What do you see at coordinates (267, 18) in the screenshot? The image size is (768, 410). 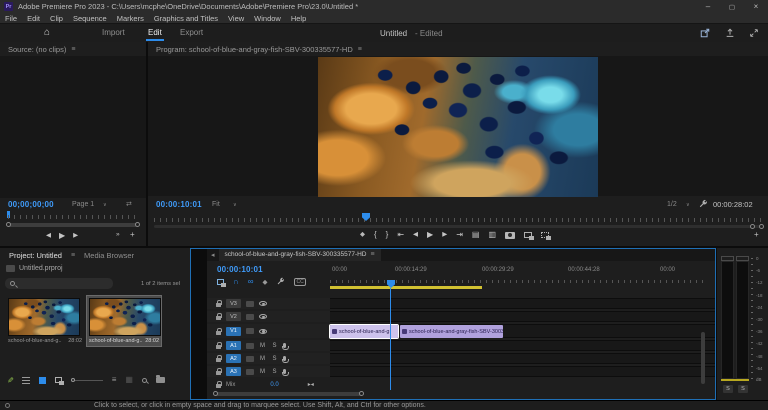 I see `menu-window: Window` at bounding box center [267, 18].